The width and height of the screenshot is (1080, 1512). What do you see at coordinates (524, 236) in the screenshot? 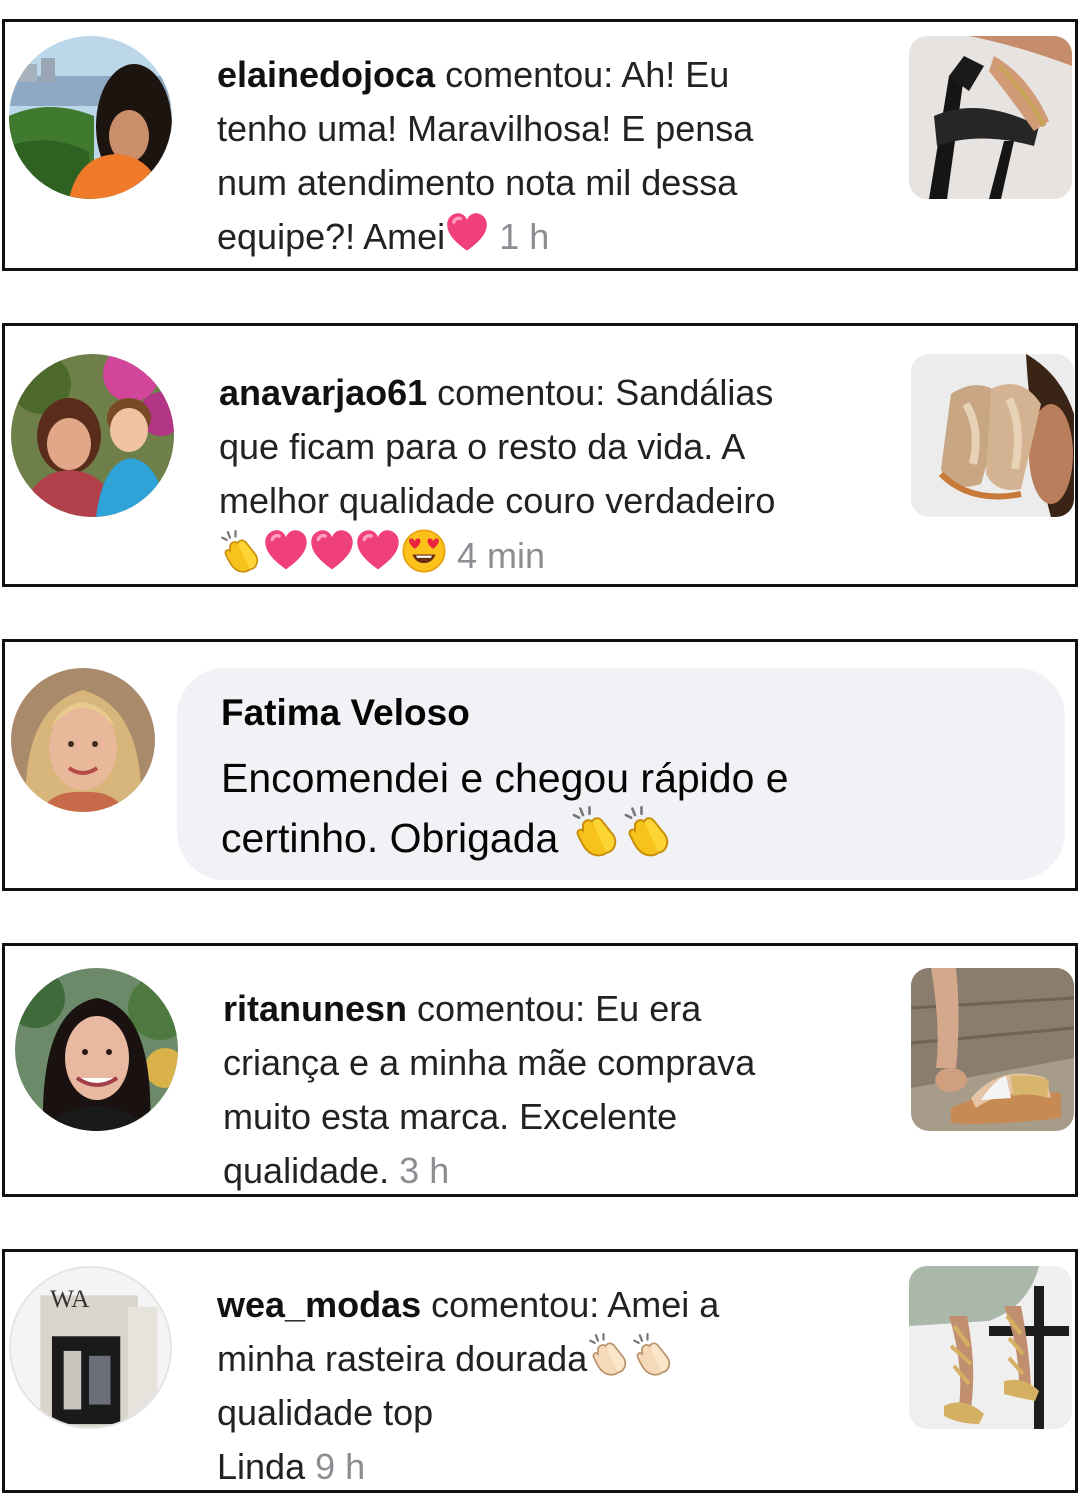
I see `comment-time: 1 h` at bounding box center [524, 236].